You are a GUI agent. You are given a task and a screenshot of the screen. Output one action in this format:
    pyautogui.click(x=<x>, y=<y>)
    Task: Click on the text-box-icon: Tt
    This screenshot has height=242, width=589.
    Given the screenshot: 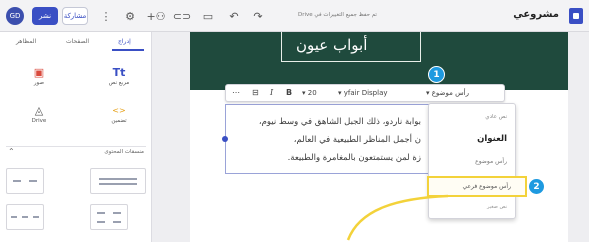 What is the action you would take?
    pyautogui.click(x=119, y=72)
    